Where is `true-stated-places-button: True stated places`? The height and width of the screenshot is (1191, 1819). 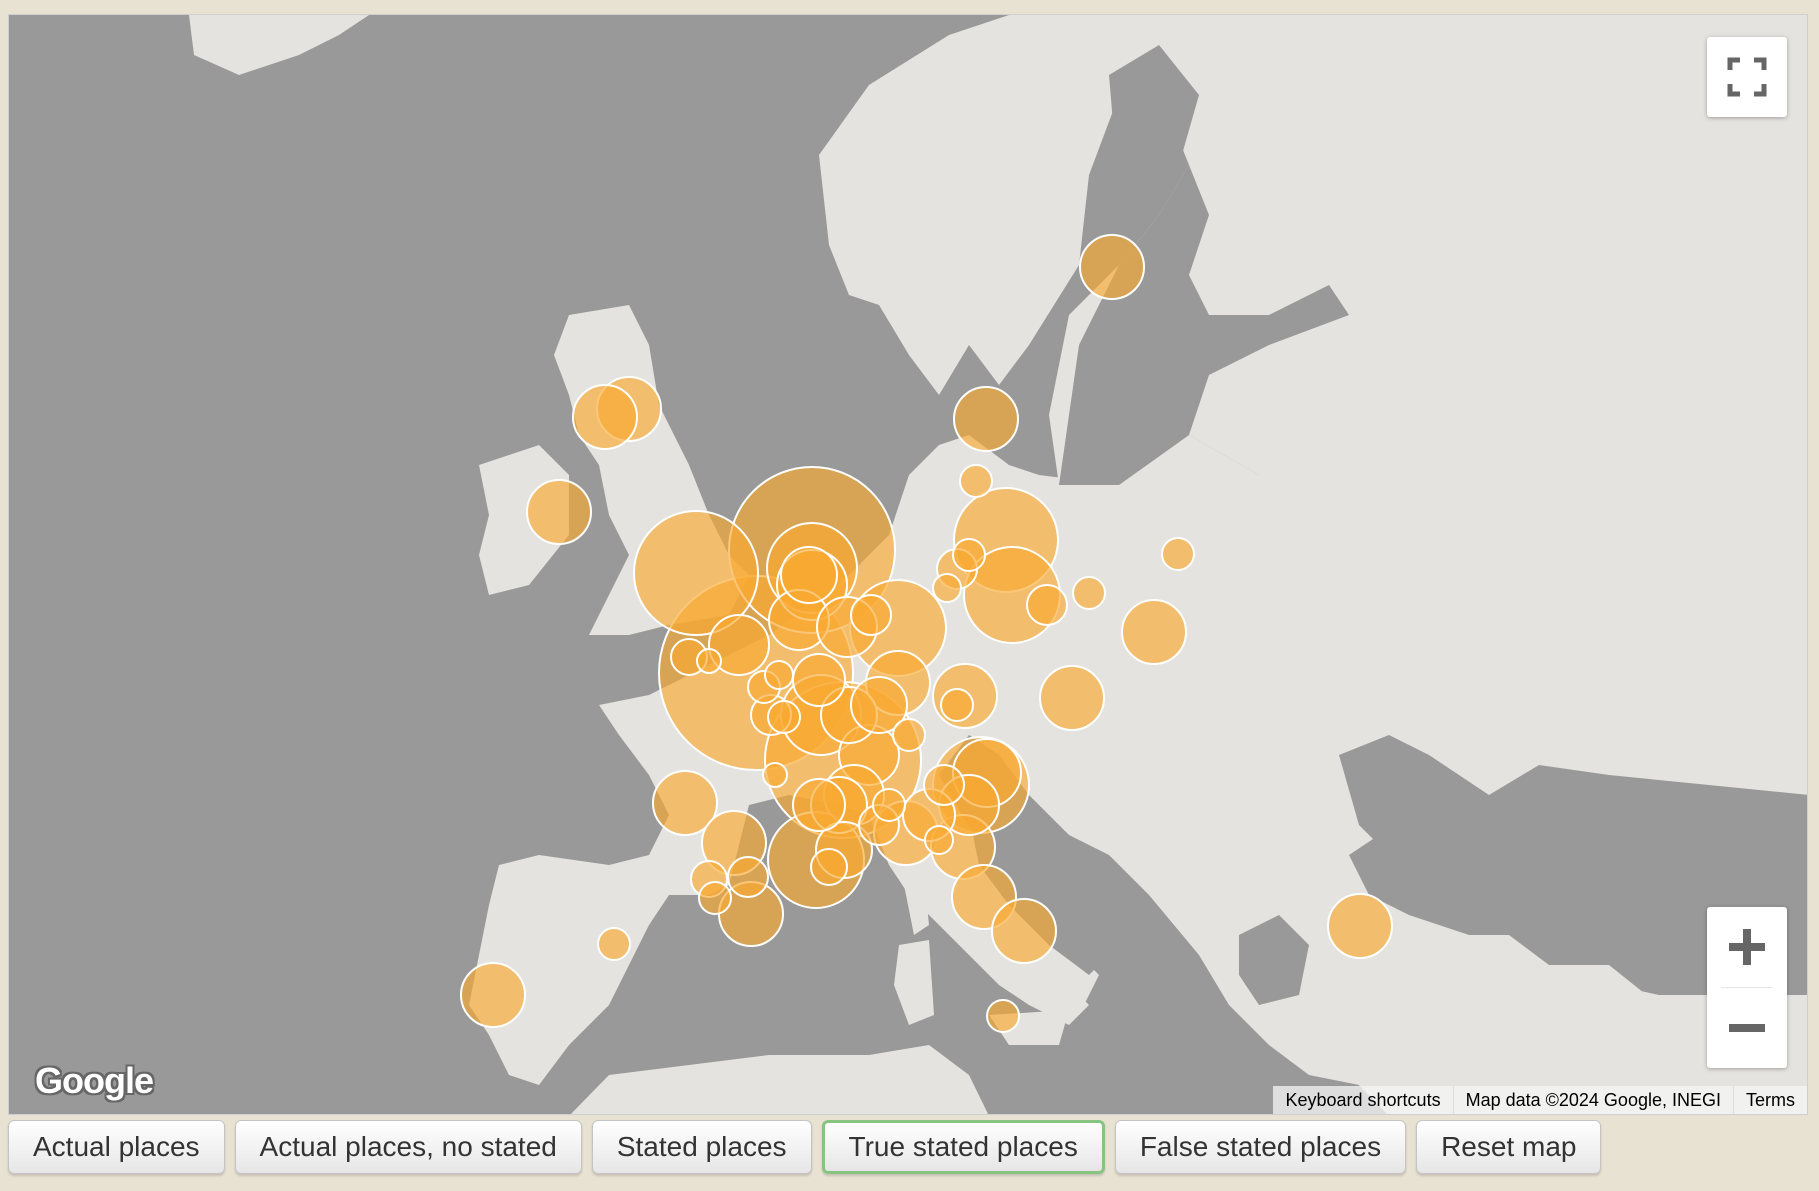
true-stated-places-button: True stated places is located at coordinates (963, 1147).